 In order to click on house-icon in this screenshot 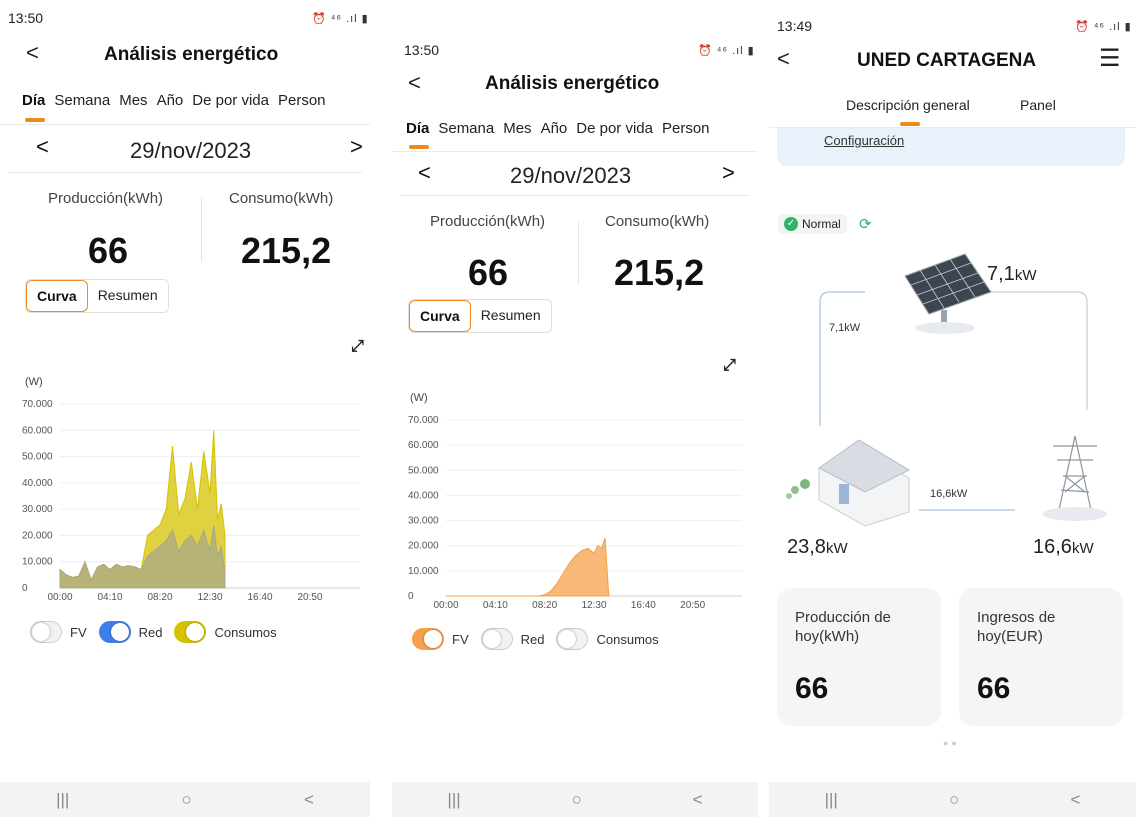, I will do `click(848, 483)`.